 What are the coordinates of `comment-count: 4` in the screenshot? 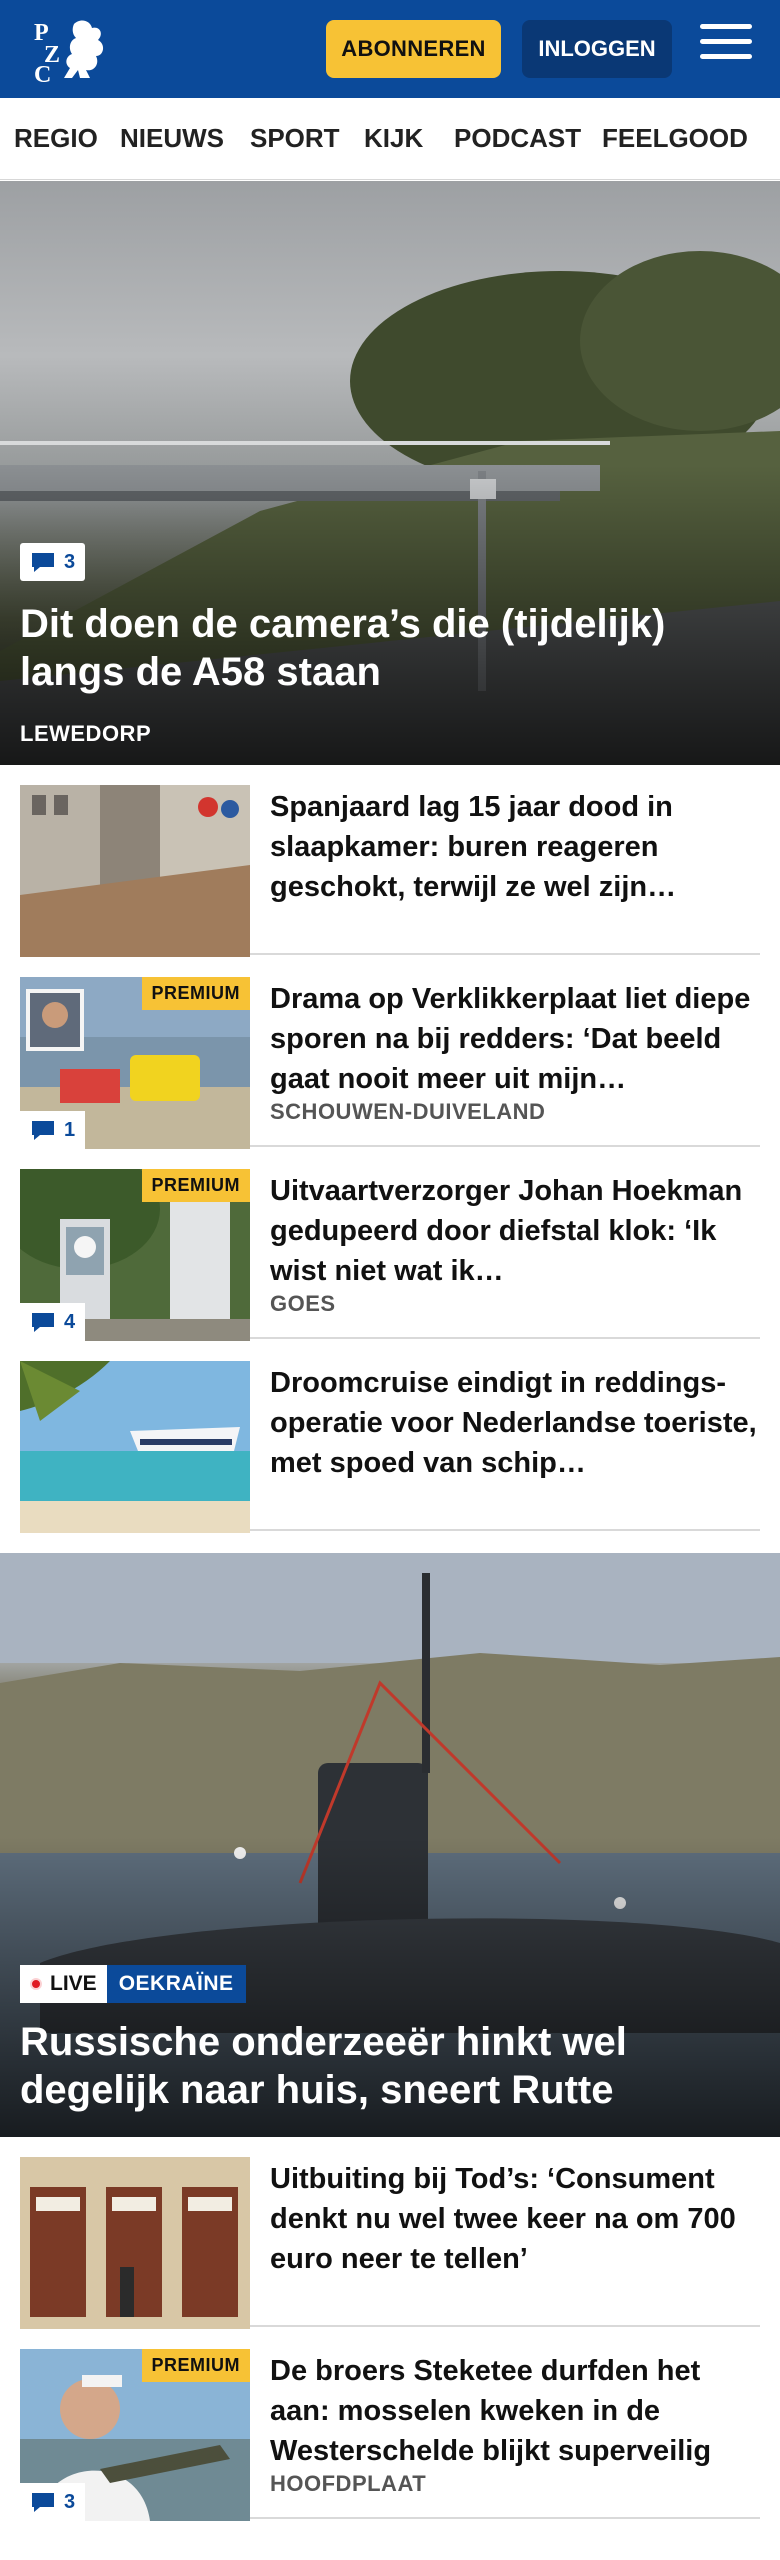 It's located at (70, 1321).